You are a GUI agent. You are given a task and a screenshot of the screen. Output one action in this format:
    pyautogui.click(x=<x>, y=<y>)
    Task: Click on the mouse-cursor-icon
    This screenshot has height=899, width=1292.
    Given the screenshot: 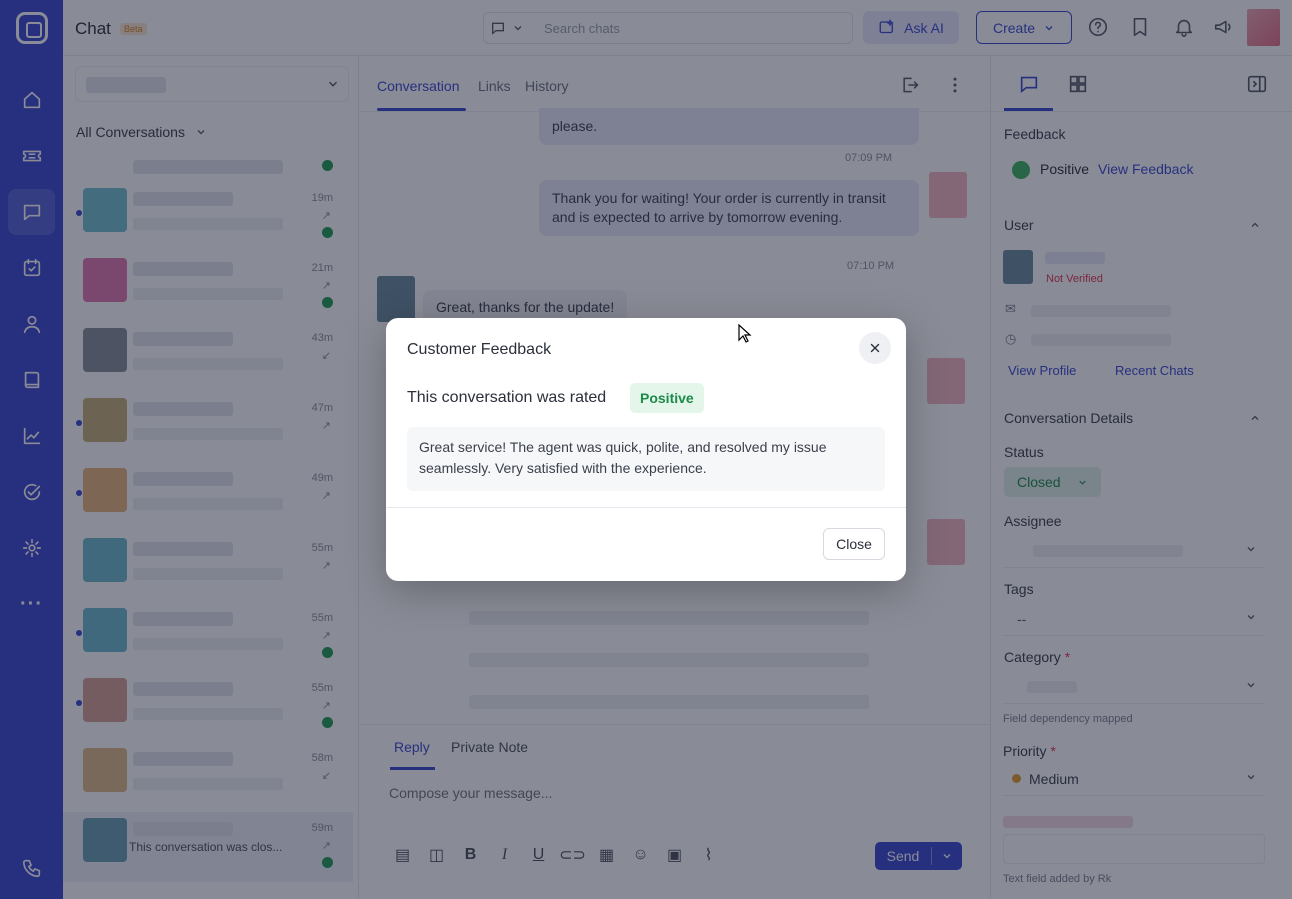 What is the action you would take?
    pyautogui.click(x=745, y=333)
    